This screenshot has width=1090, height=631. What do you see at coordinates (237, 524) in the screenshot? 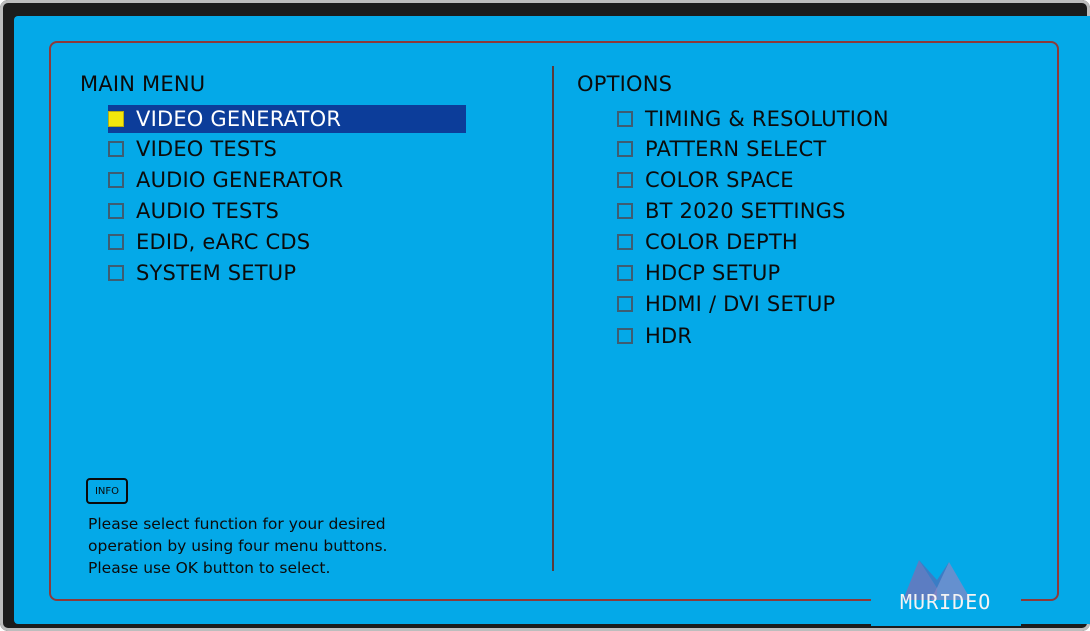
I see `help-line: Please select function for your desired` at bounding box center [237, 524].